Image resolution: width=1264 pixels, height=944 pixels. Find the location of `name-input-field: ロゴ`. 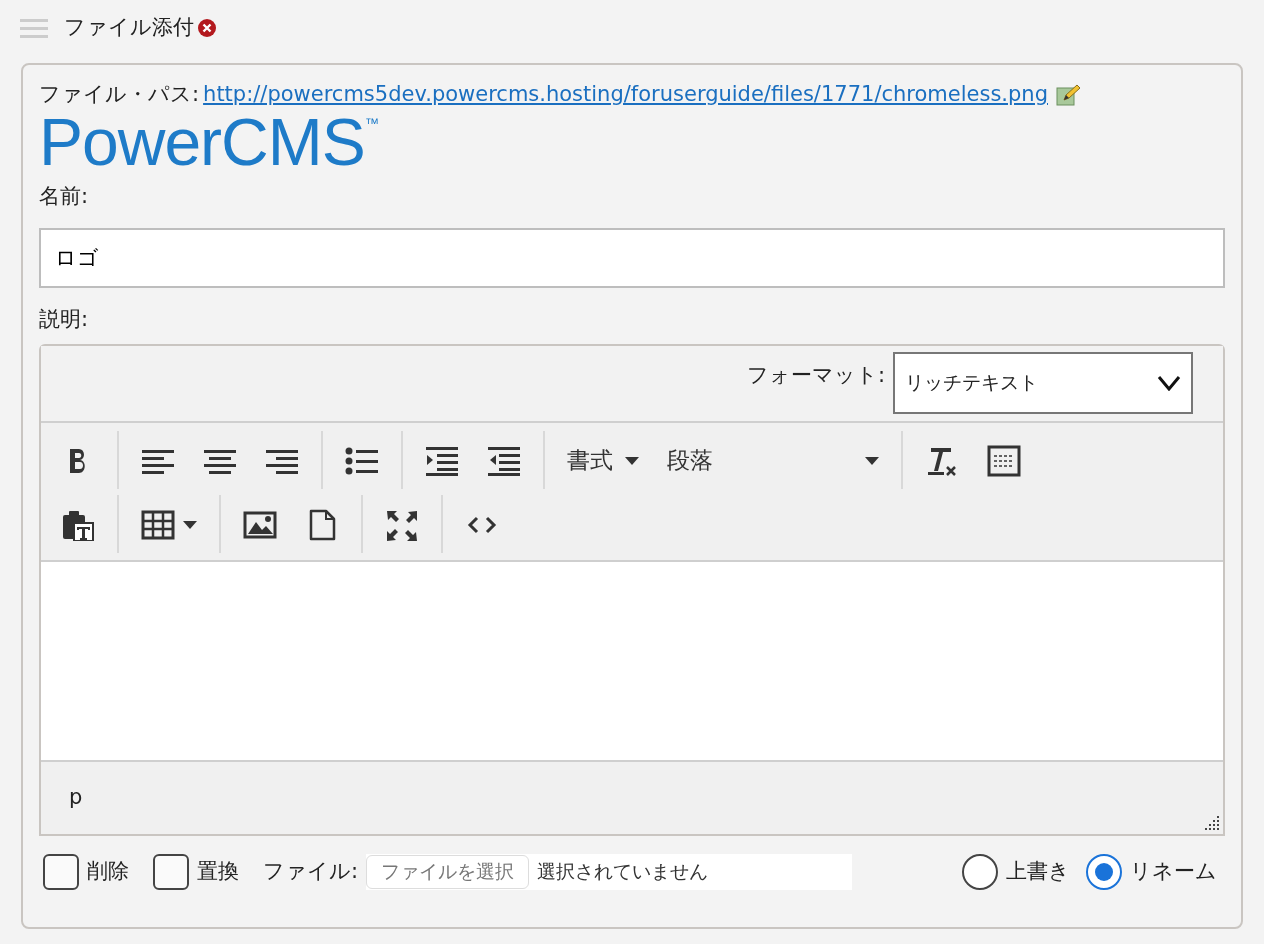

name-input-field: ロゴ is located at coordinates (632, 258).